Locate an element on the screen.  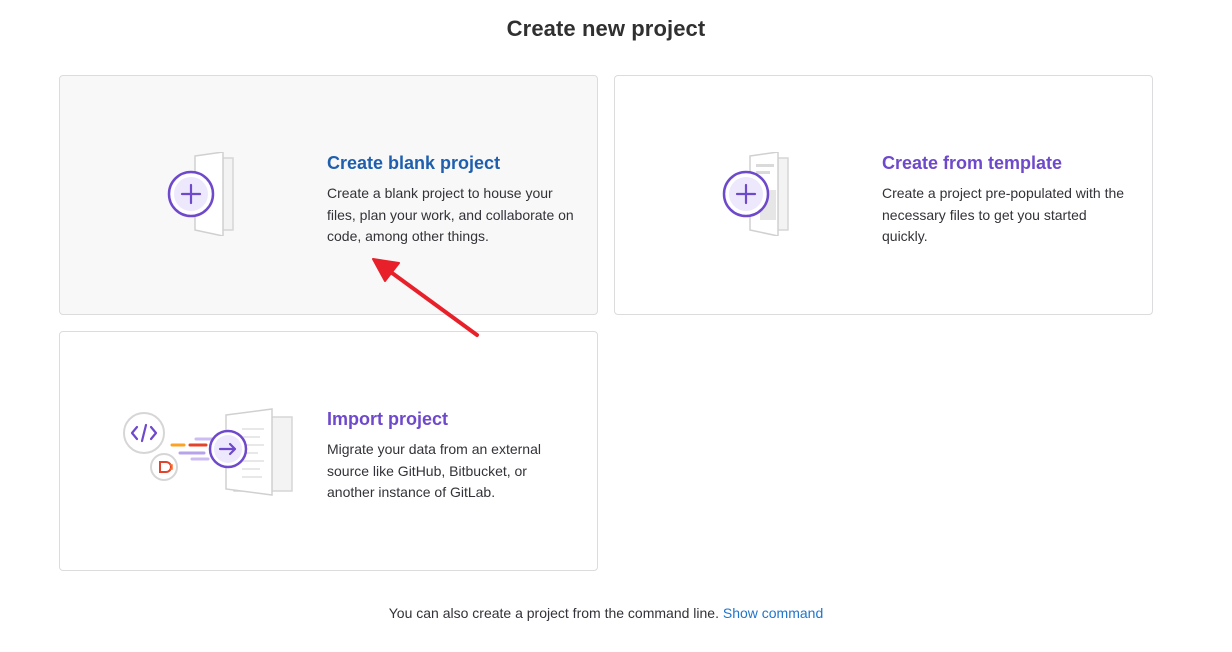
show-command-link: Show command is located at coordinates (773, 613).